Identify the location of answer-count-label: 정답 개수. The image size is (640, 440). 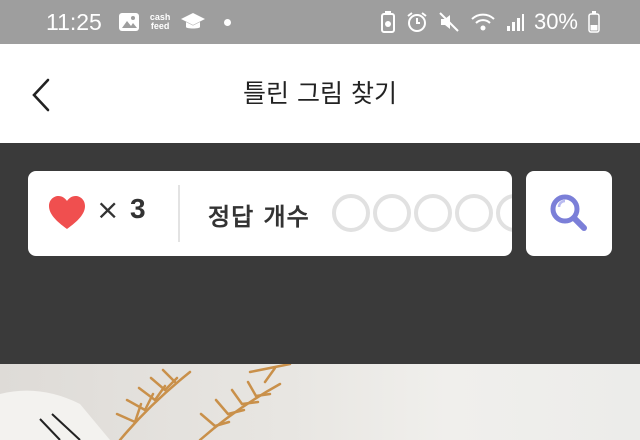
(259, 217).